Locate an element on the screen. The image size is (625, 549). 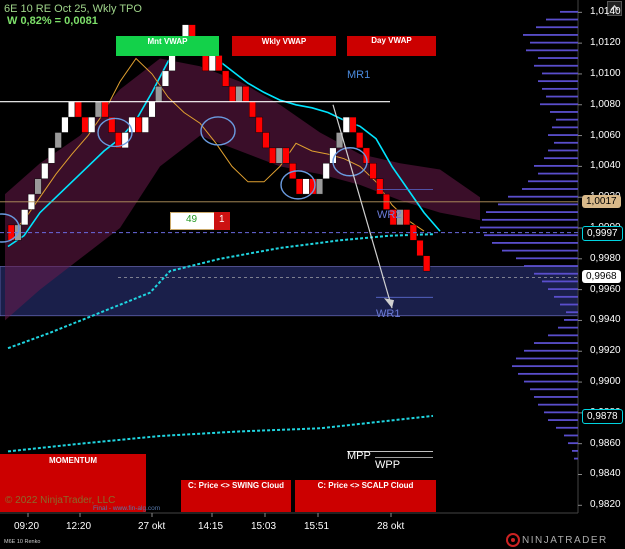
ninjatrader-logo-text: NINJATRADER is located at coordinates (565, 540).